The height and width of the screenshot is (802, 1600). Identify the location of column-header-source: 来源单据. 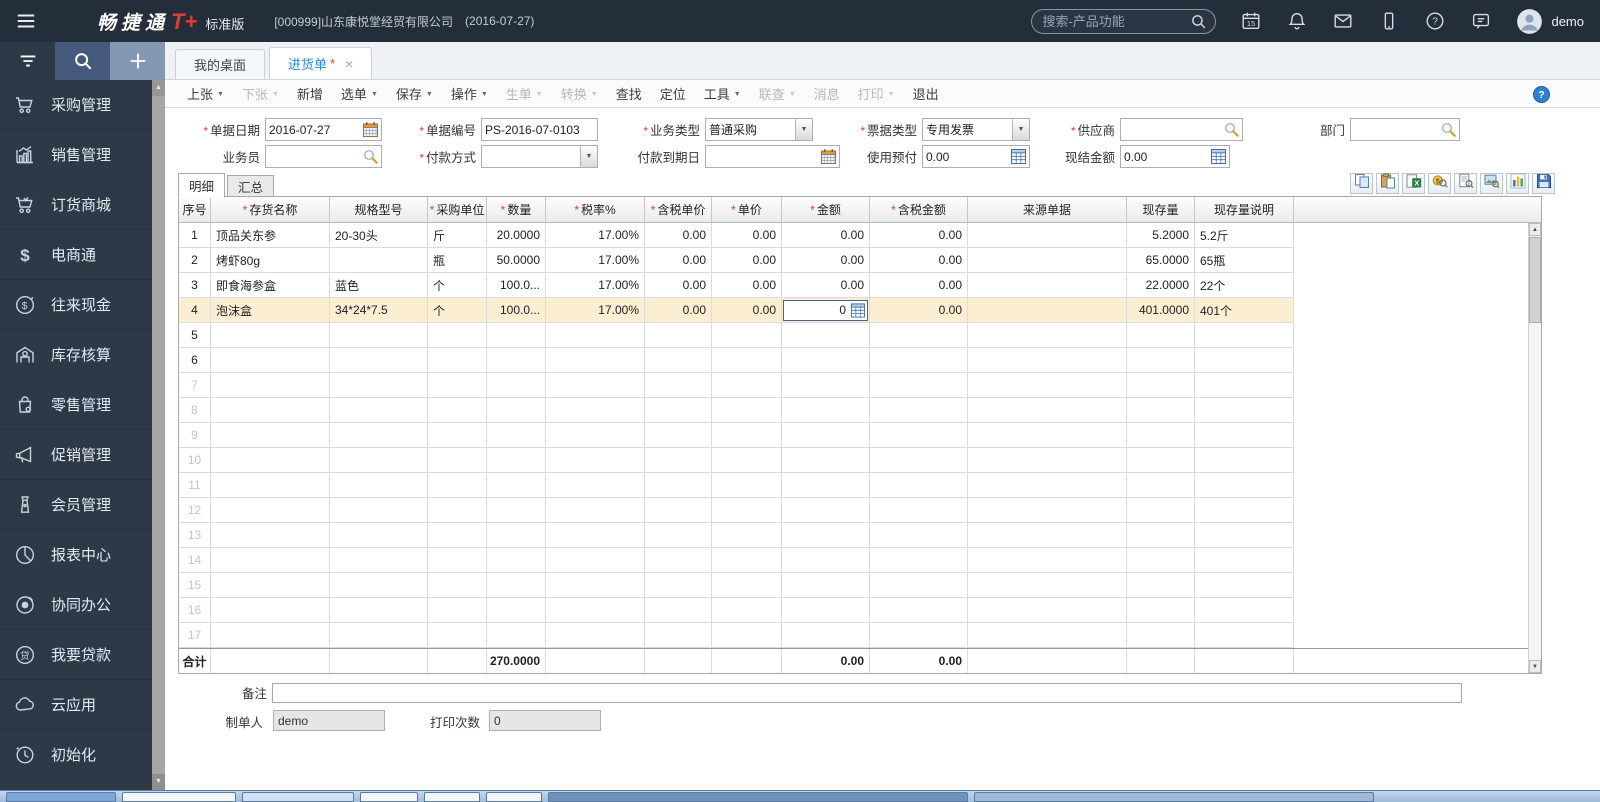
(1047, 209).